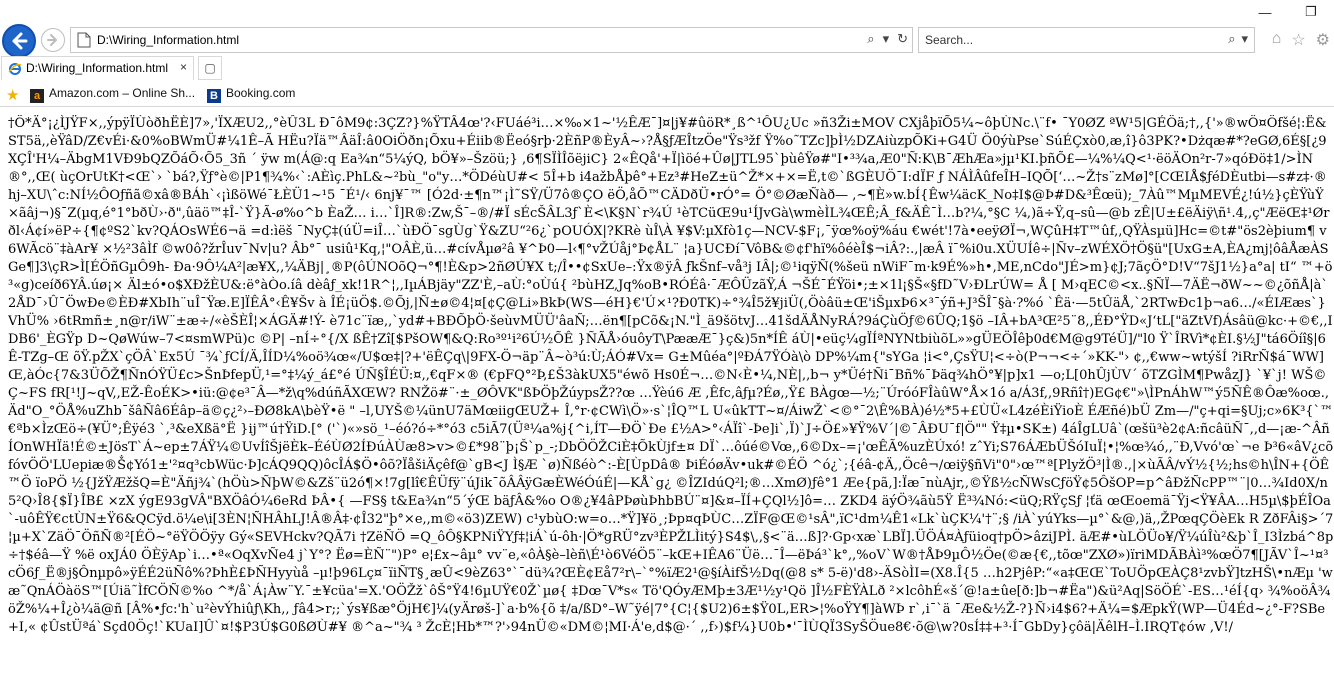 The width and height of the screenshot is (1334, 698). Describe the element at coordinates (1311, 12) in the screenshot. I see `restore-button: ❐` at that location.